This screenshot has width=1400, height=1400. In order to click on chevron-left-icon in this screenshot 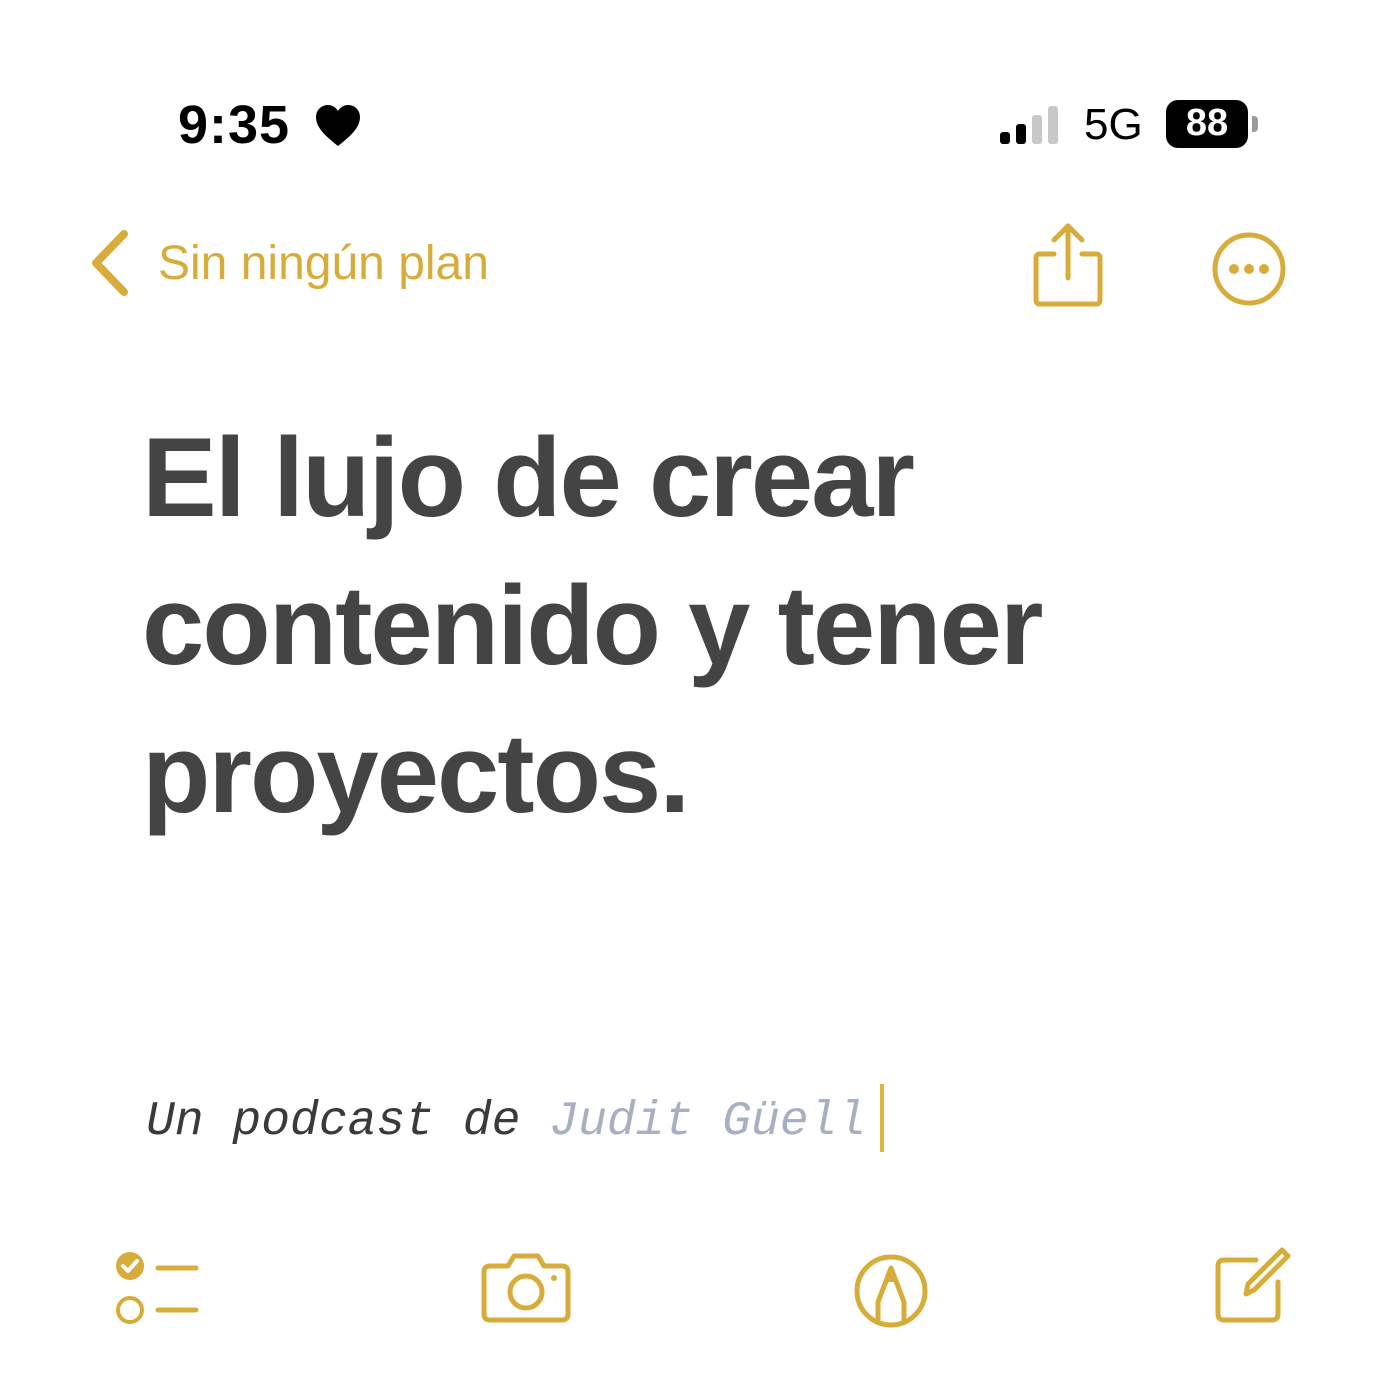, I will do `click(109, 263)`.